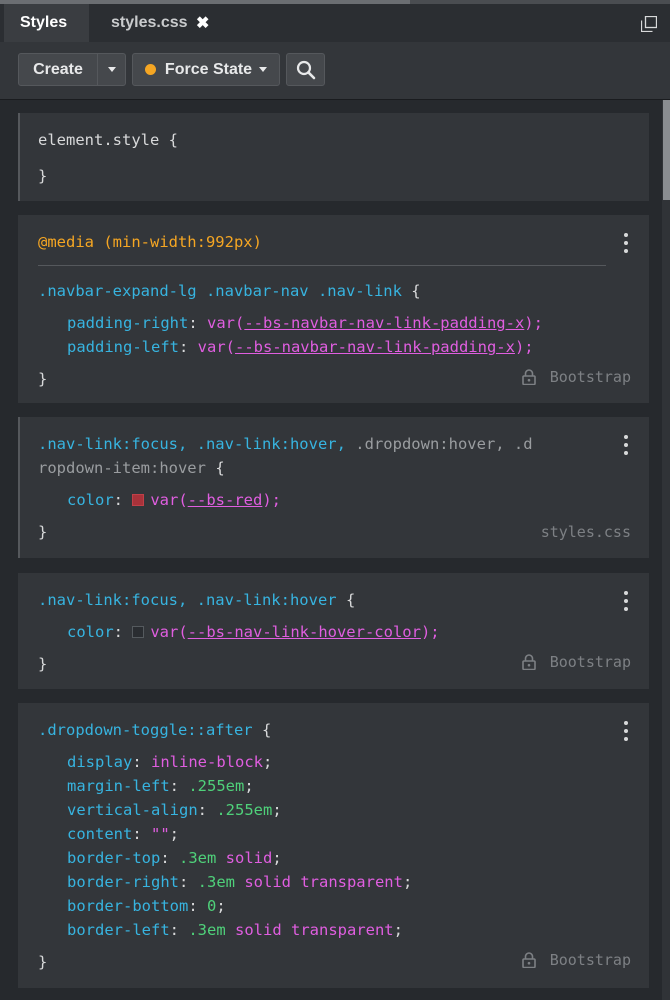 The height and width of the screenshot is (1000, 670). What do you see at coordinates (123, 347) in the screenshot?
I see `property-name: padding-left` at bounding box center [123, 347].